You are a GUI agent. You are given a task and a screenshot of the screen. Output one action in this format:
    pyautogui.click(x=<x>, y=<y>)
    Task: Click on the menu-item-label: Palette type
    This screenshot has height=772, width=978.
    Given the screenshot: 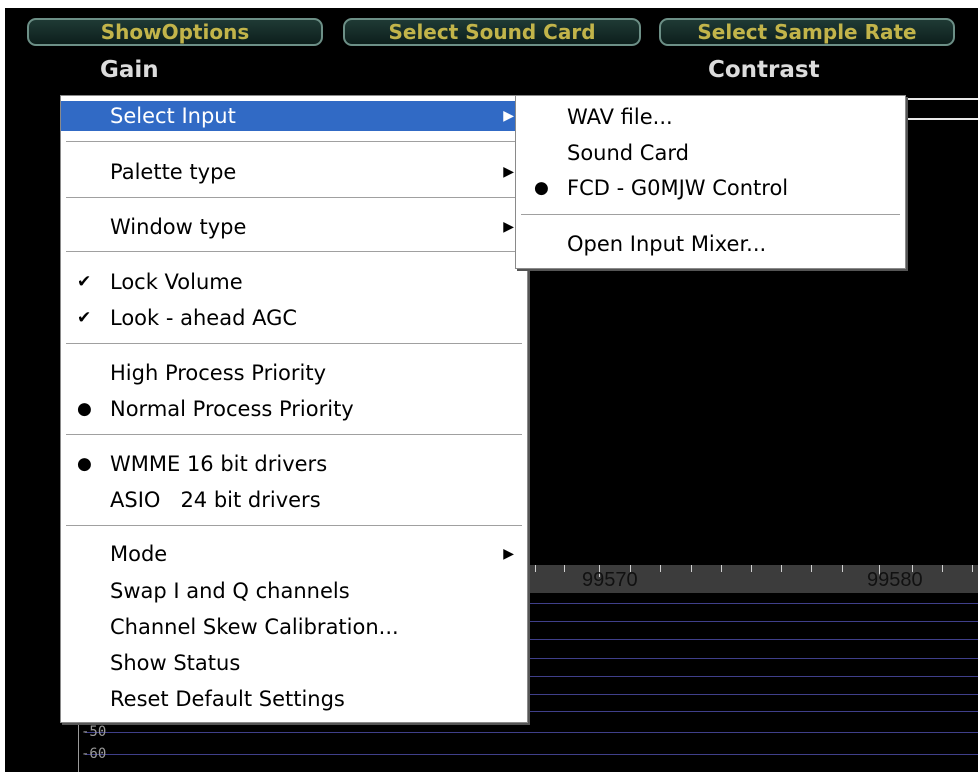 What is the action you would take?
    pyautogui.click(x=173, y=172)
    